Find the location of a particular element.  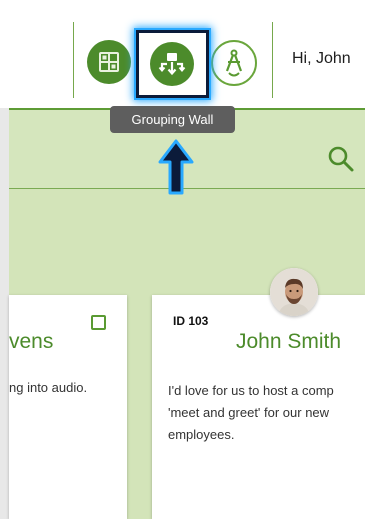

compass-icon is located at coordinates (234, 63).